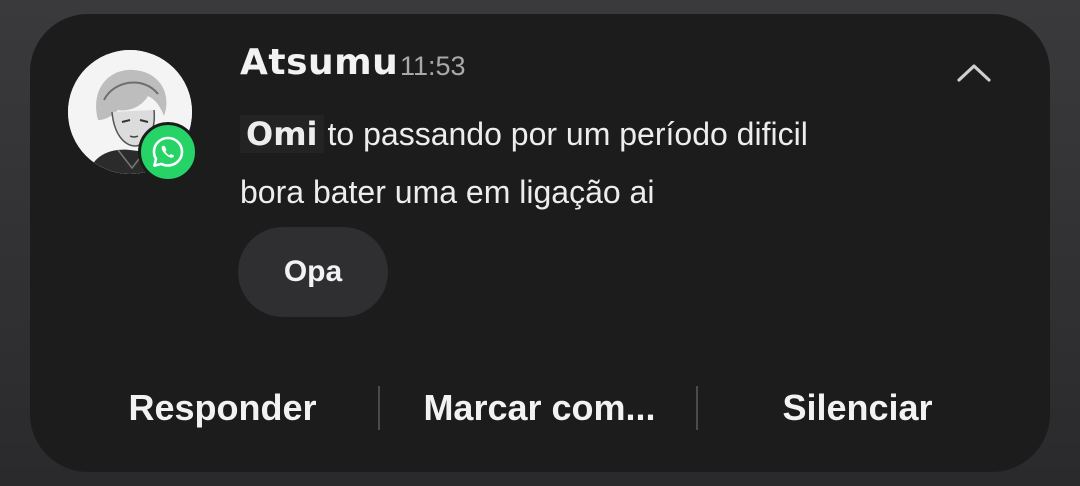  I want to click on whatsapp-icon, so click(168, 152).